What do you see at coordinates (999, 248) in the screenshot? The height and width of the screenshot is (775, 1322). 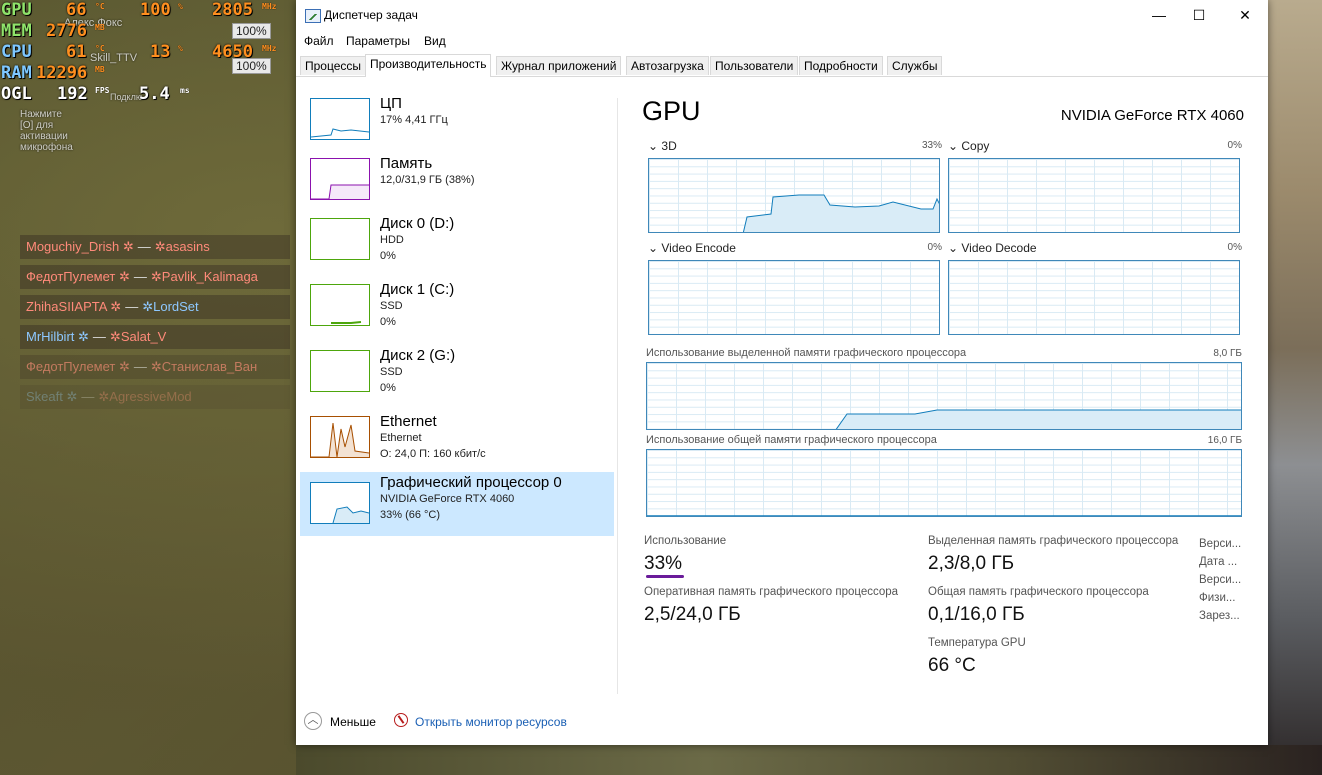 I see `engine-name-video-decode: Video Decode` at bounding box center [999, 248].